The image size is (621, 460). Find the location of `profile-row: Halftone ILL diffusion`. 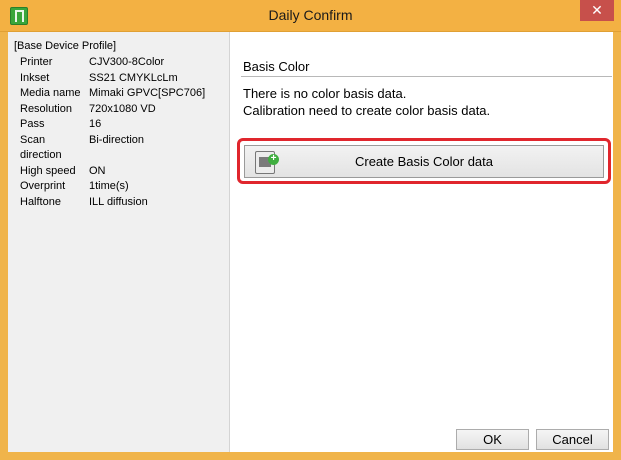

profile-row: Halftone ILL diffusion is located at coordinates (118, 203).